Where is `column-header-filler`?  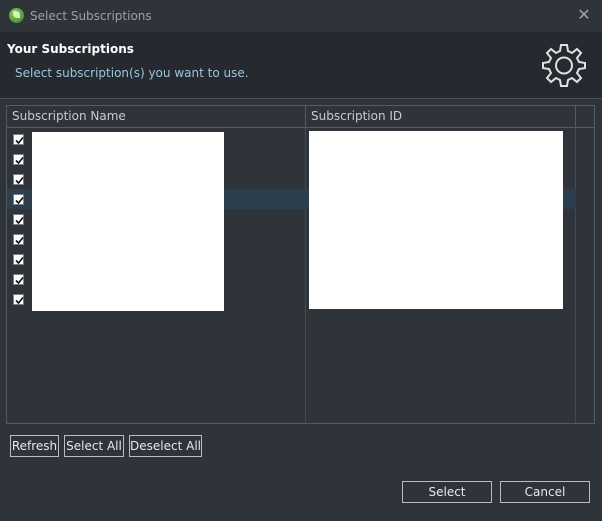 column-header-filler is located at coordinates (585, 117).